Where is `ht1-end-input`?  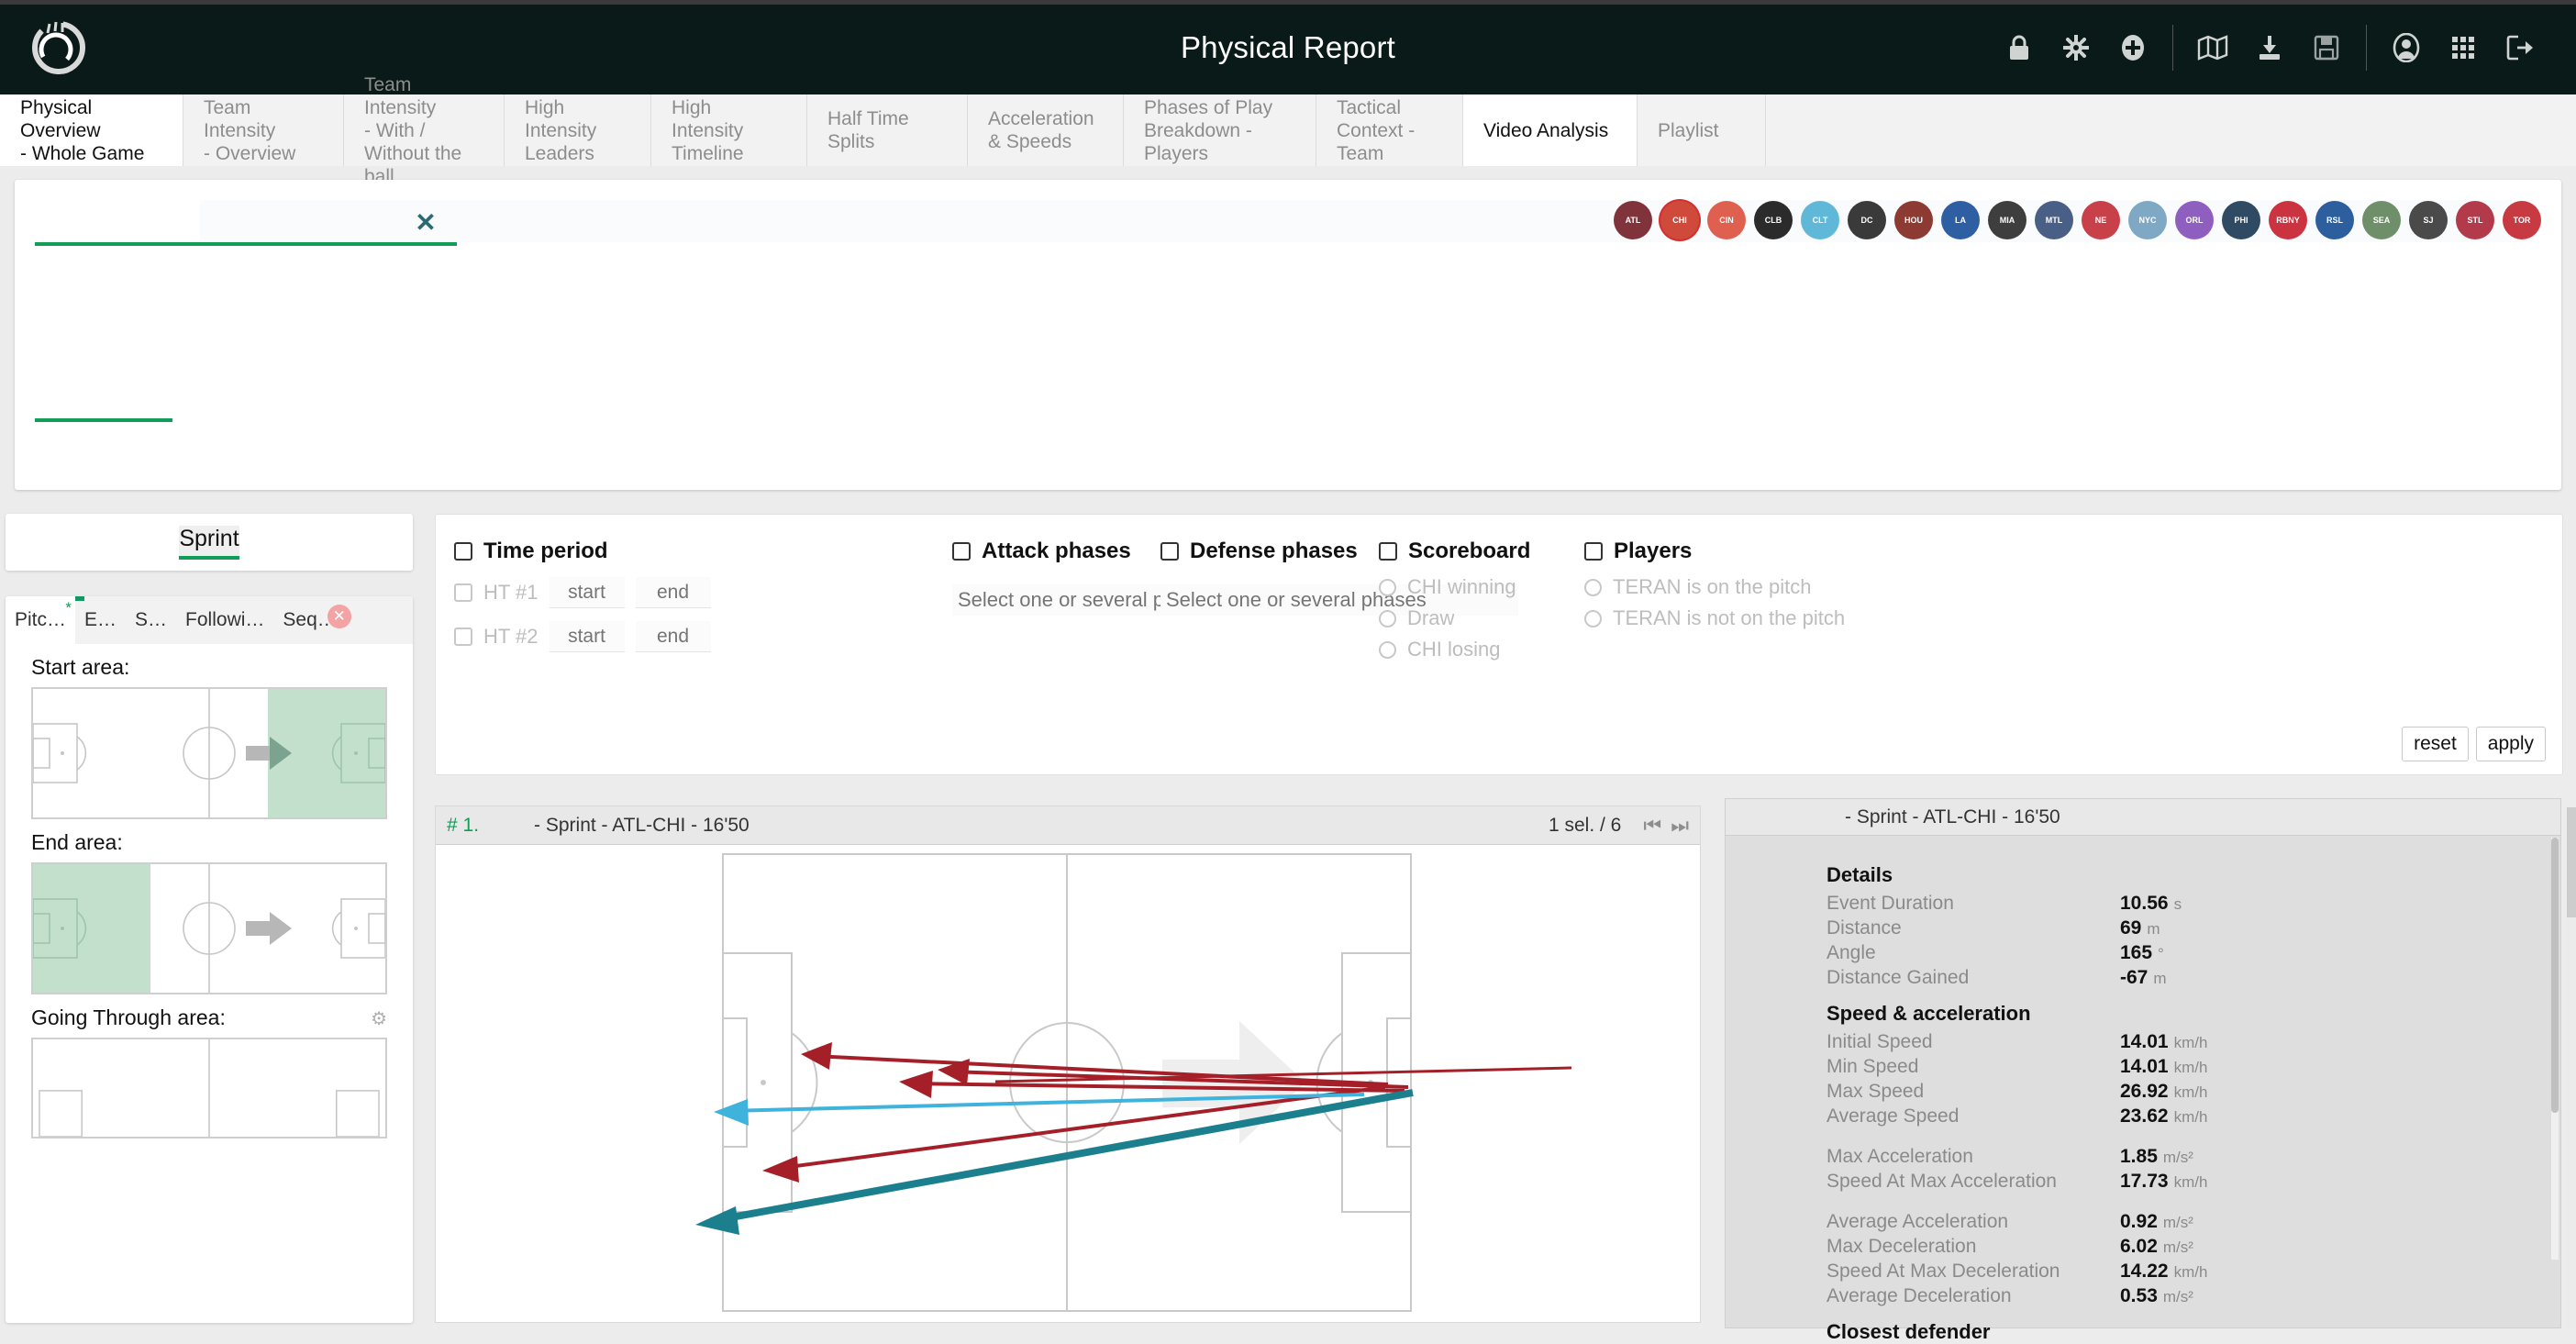
ht1-end-input is located at coordinates (673, 592).